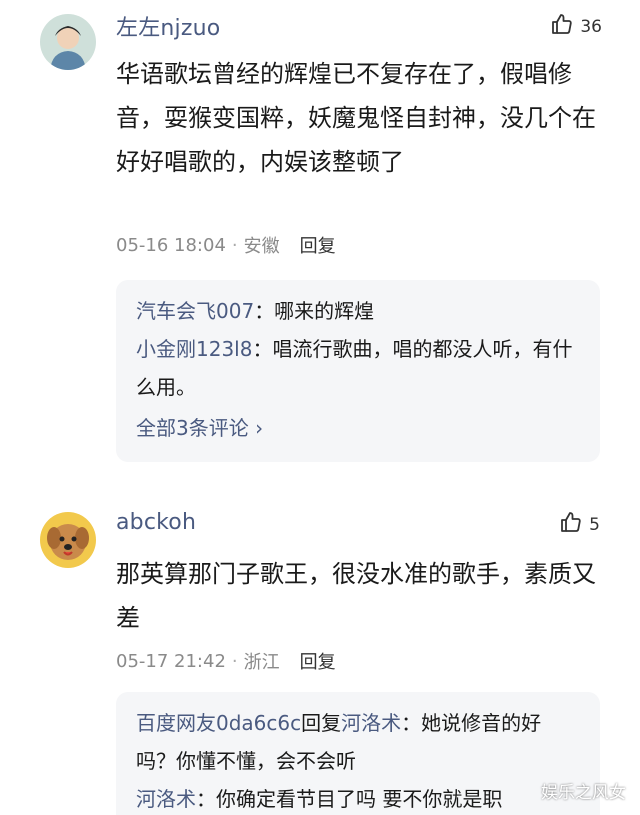  What do you see at coordinates (591, 26) in the screenshot?
I see `like-count: 36` at bounding box center [591, 26].